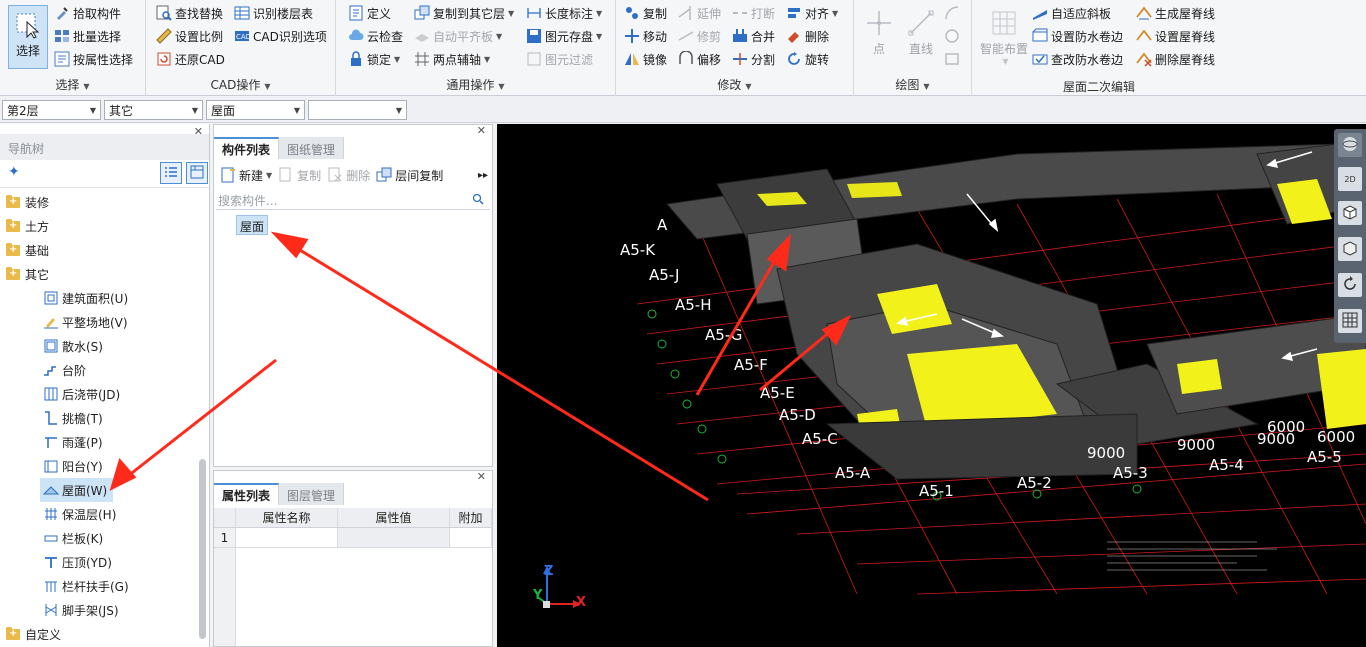  Describe the element at coordinates (483, 175) in the screenshot. I see `more-icon: ▸▸` at that location.